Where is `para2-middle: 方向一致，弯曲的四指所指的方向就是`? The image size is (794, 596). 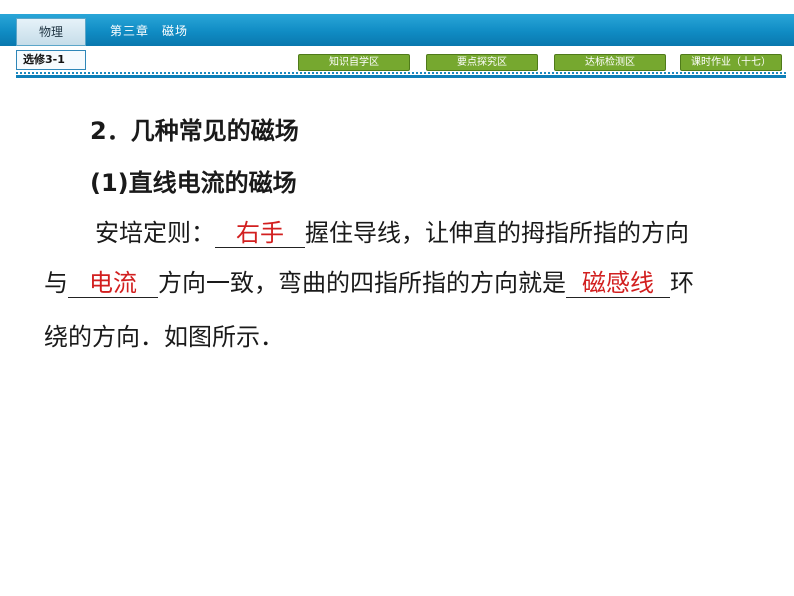
para2-middle: 方向一致，弯曲的四指所指的方向就是 is located at coordinates (362, 283).